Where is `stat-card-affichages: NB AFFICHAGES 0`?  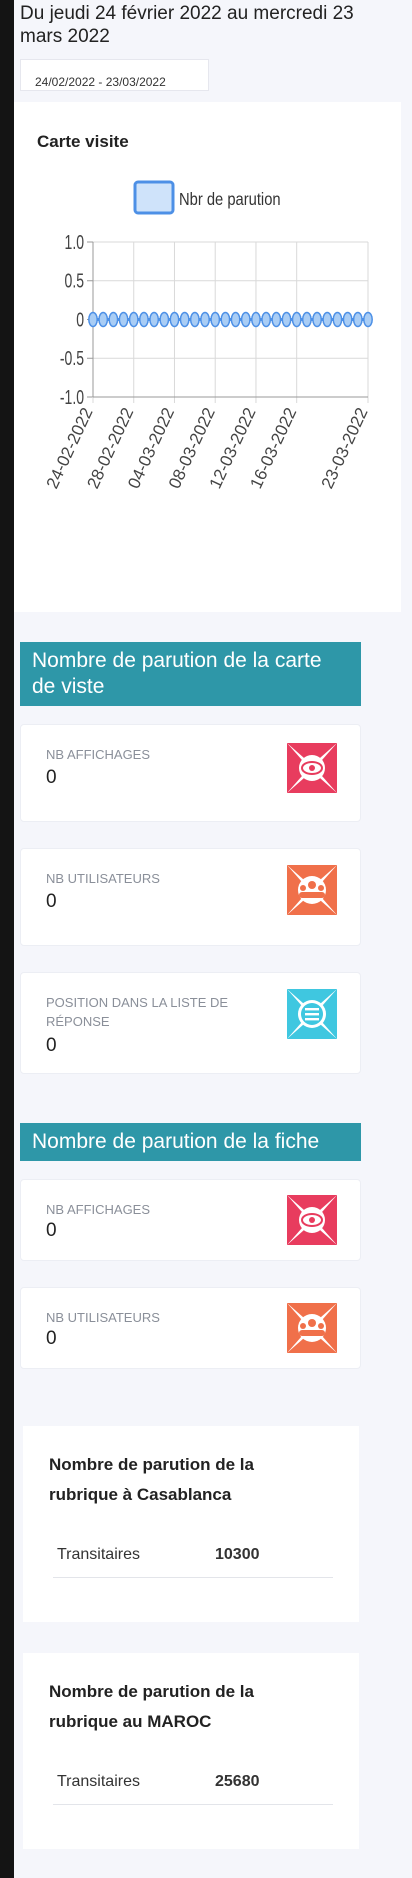
stat-card-affichages: NB AFFICHAGES 0 is located at coordinates (190, 773).